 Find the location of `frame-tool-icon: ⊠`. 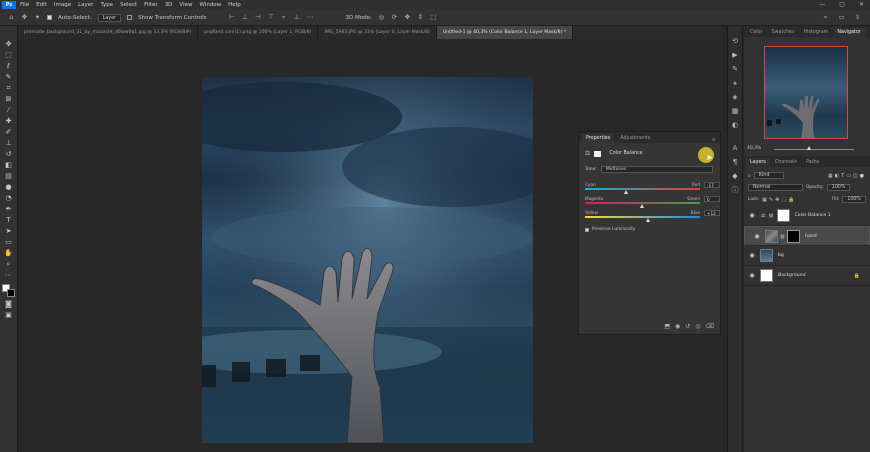

frame-tool-icon: ⊠ is located at coordinates (9, 99).